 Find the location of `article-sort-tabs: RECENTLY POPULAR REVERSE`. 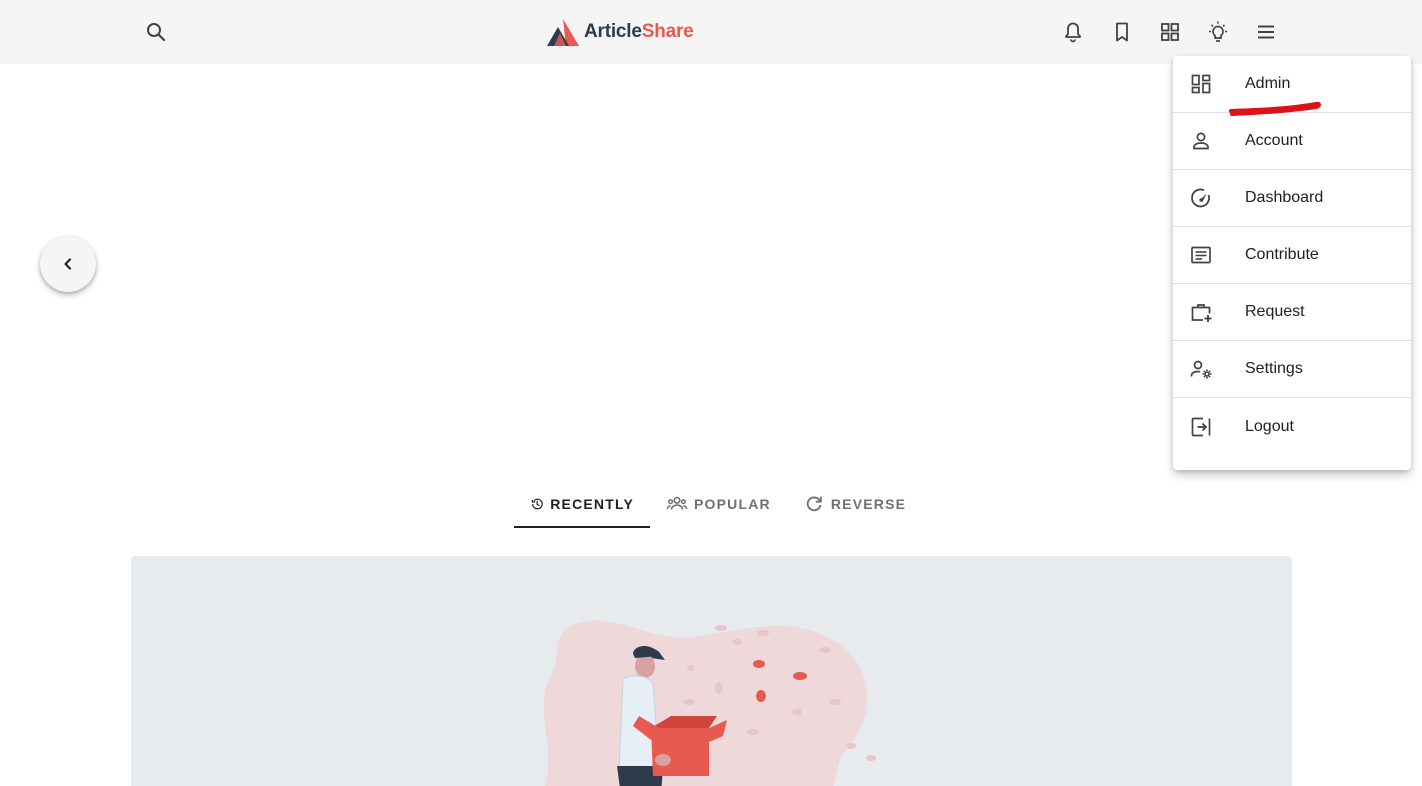

article-sort-tabs: RECENTLY POPULAR REVERSE is located at coordinates (718, 504).